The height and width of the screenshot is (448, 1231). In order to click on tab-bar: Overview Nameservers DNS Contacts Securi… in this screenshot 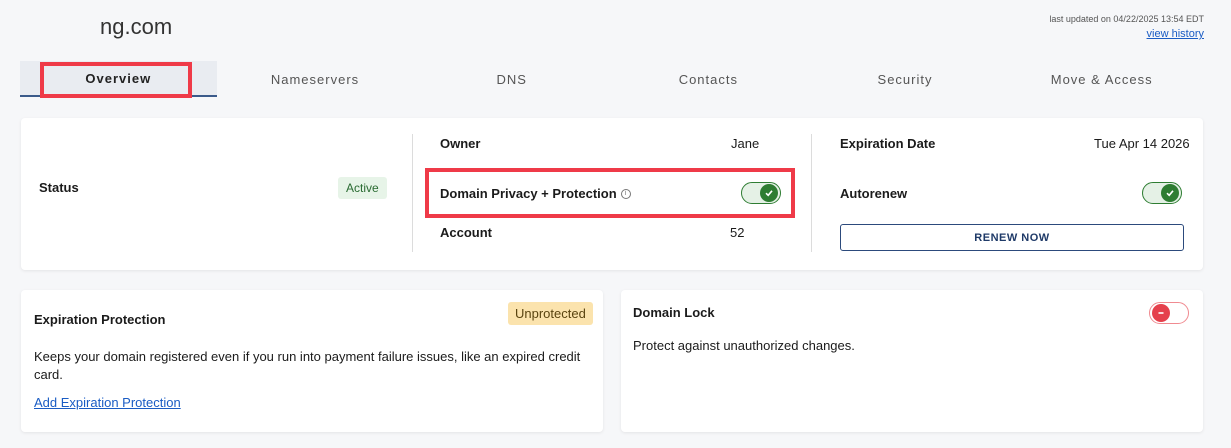, I will do `click(610, 79)`.